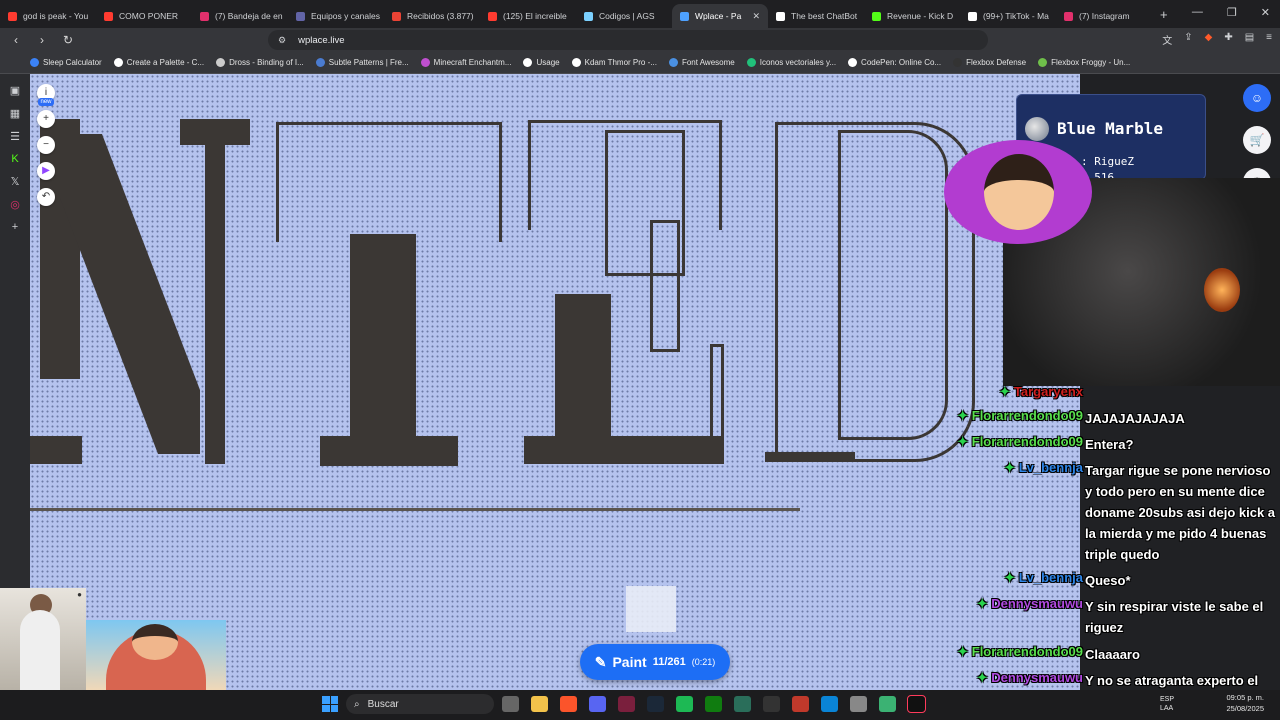  What do you see at coordinates (15, 113) in the screenshot?
I see `notes-icon: ▦` at bounding box center [15, 113].